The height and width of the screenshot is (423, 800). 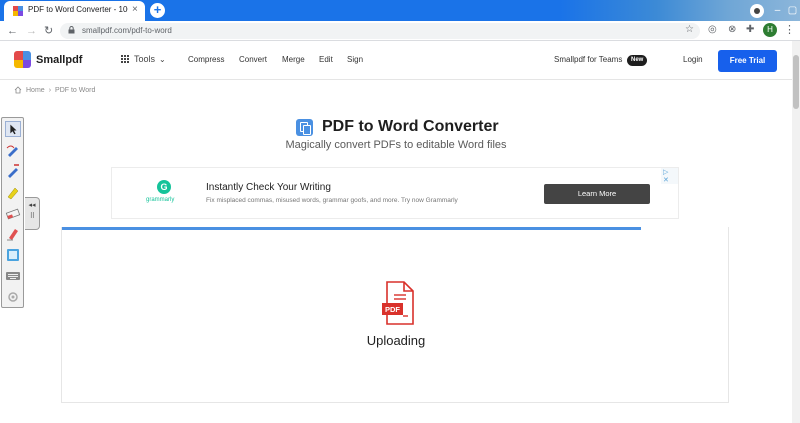 I want to click on tools-label: Tools, so click(x=145, y=59).